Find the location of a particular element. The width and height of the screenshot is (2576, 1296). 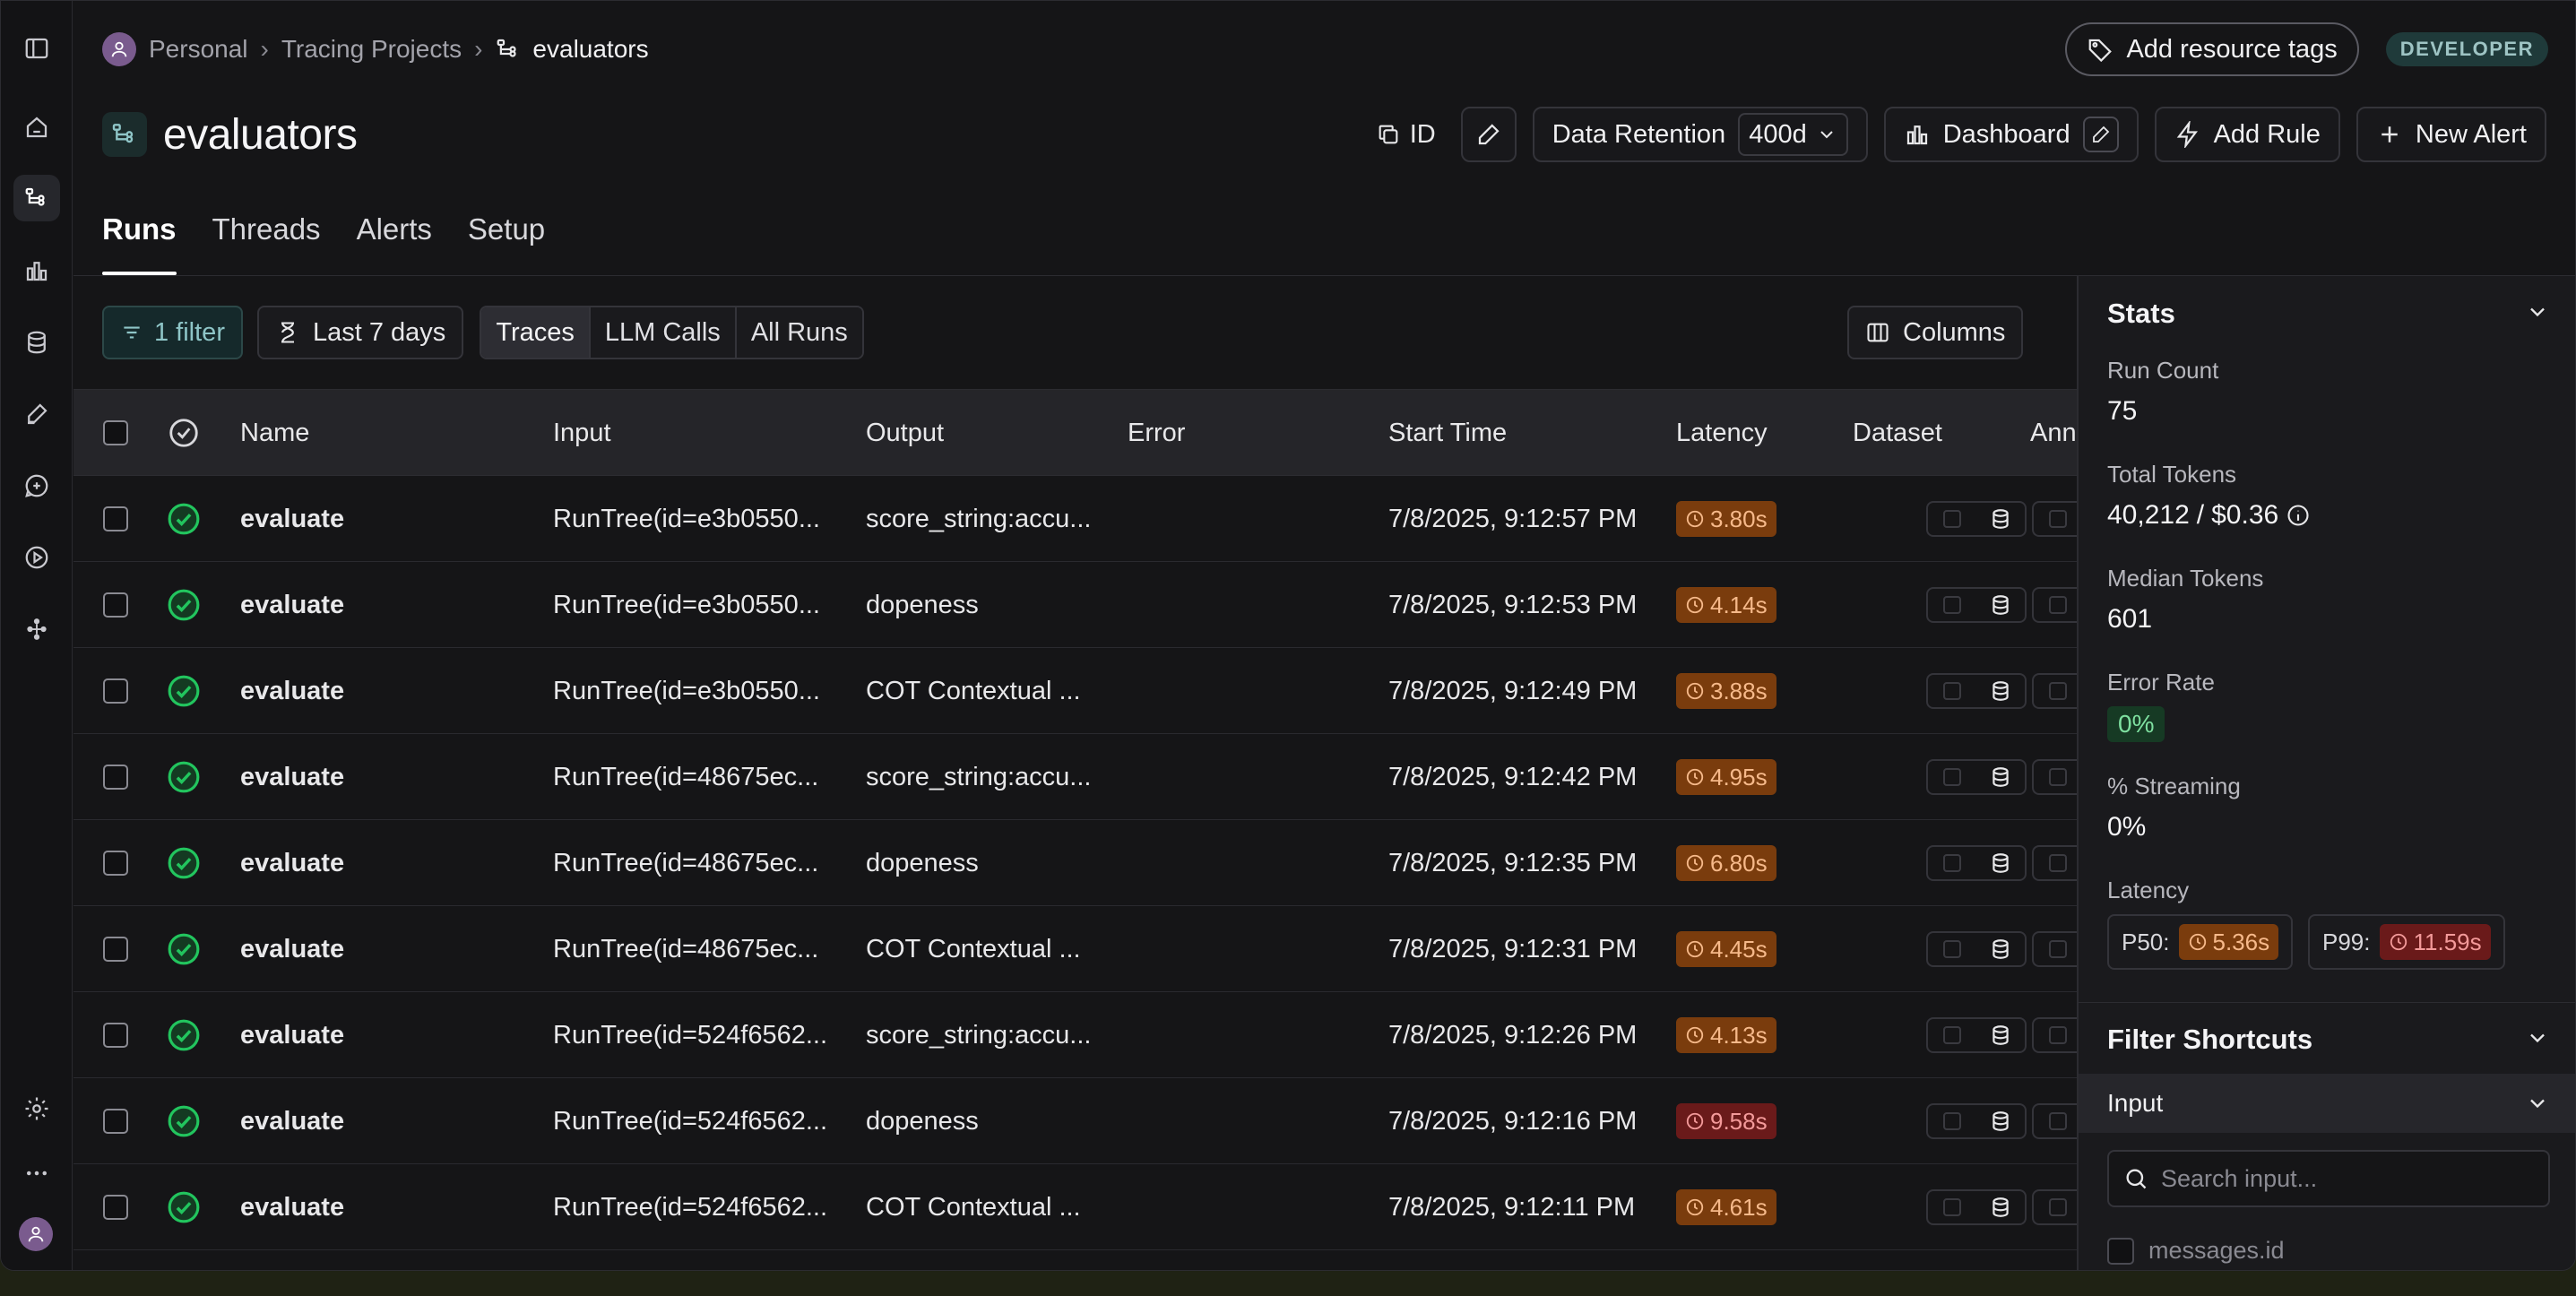

filter-option-label: messages.id is located at coordinates (2216, 1250).